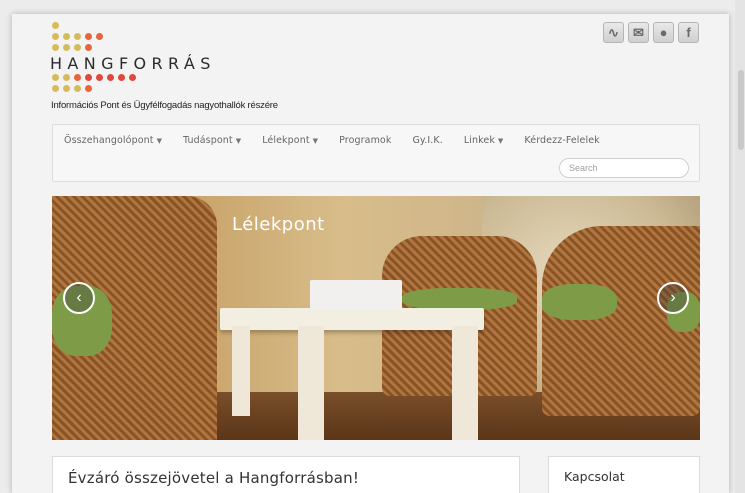  I want to click on slider-prev-button: ‹, so click(79, 298).